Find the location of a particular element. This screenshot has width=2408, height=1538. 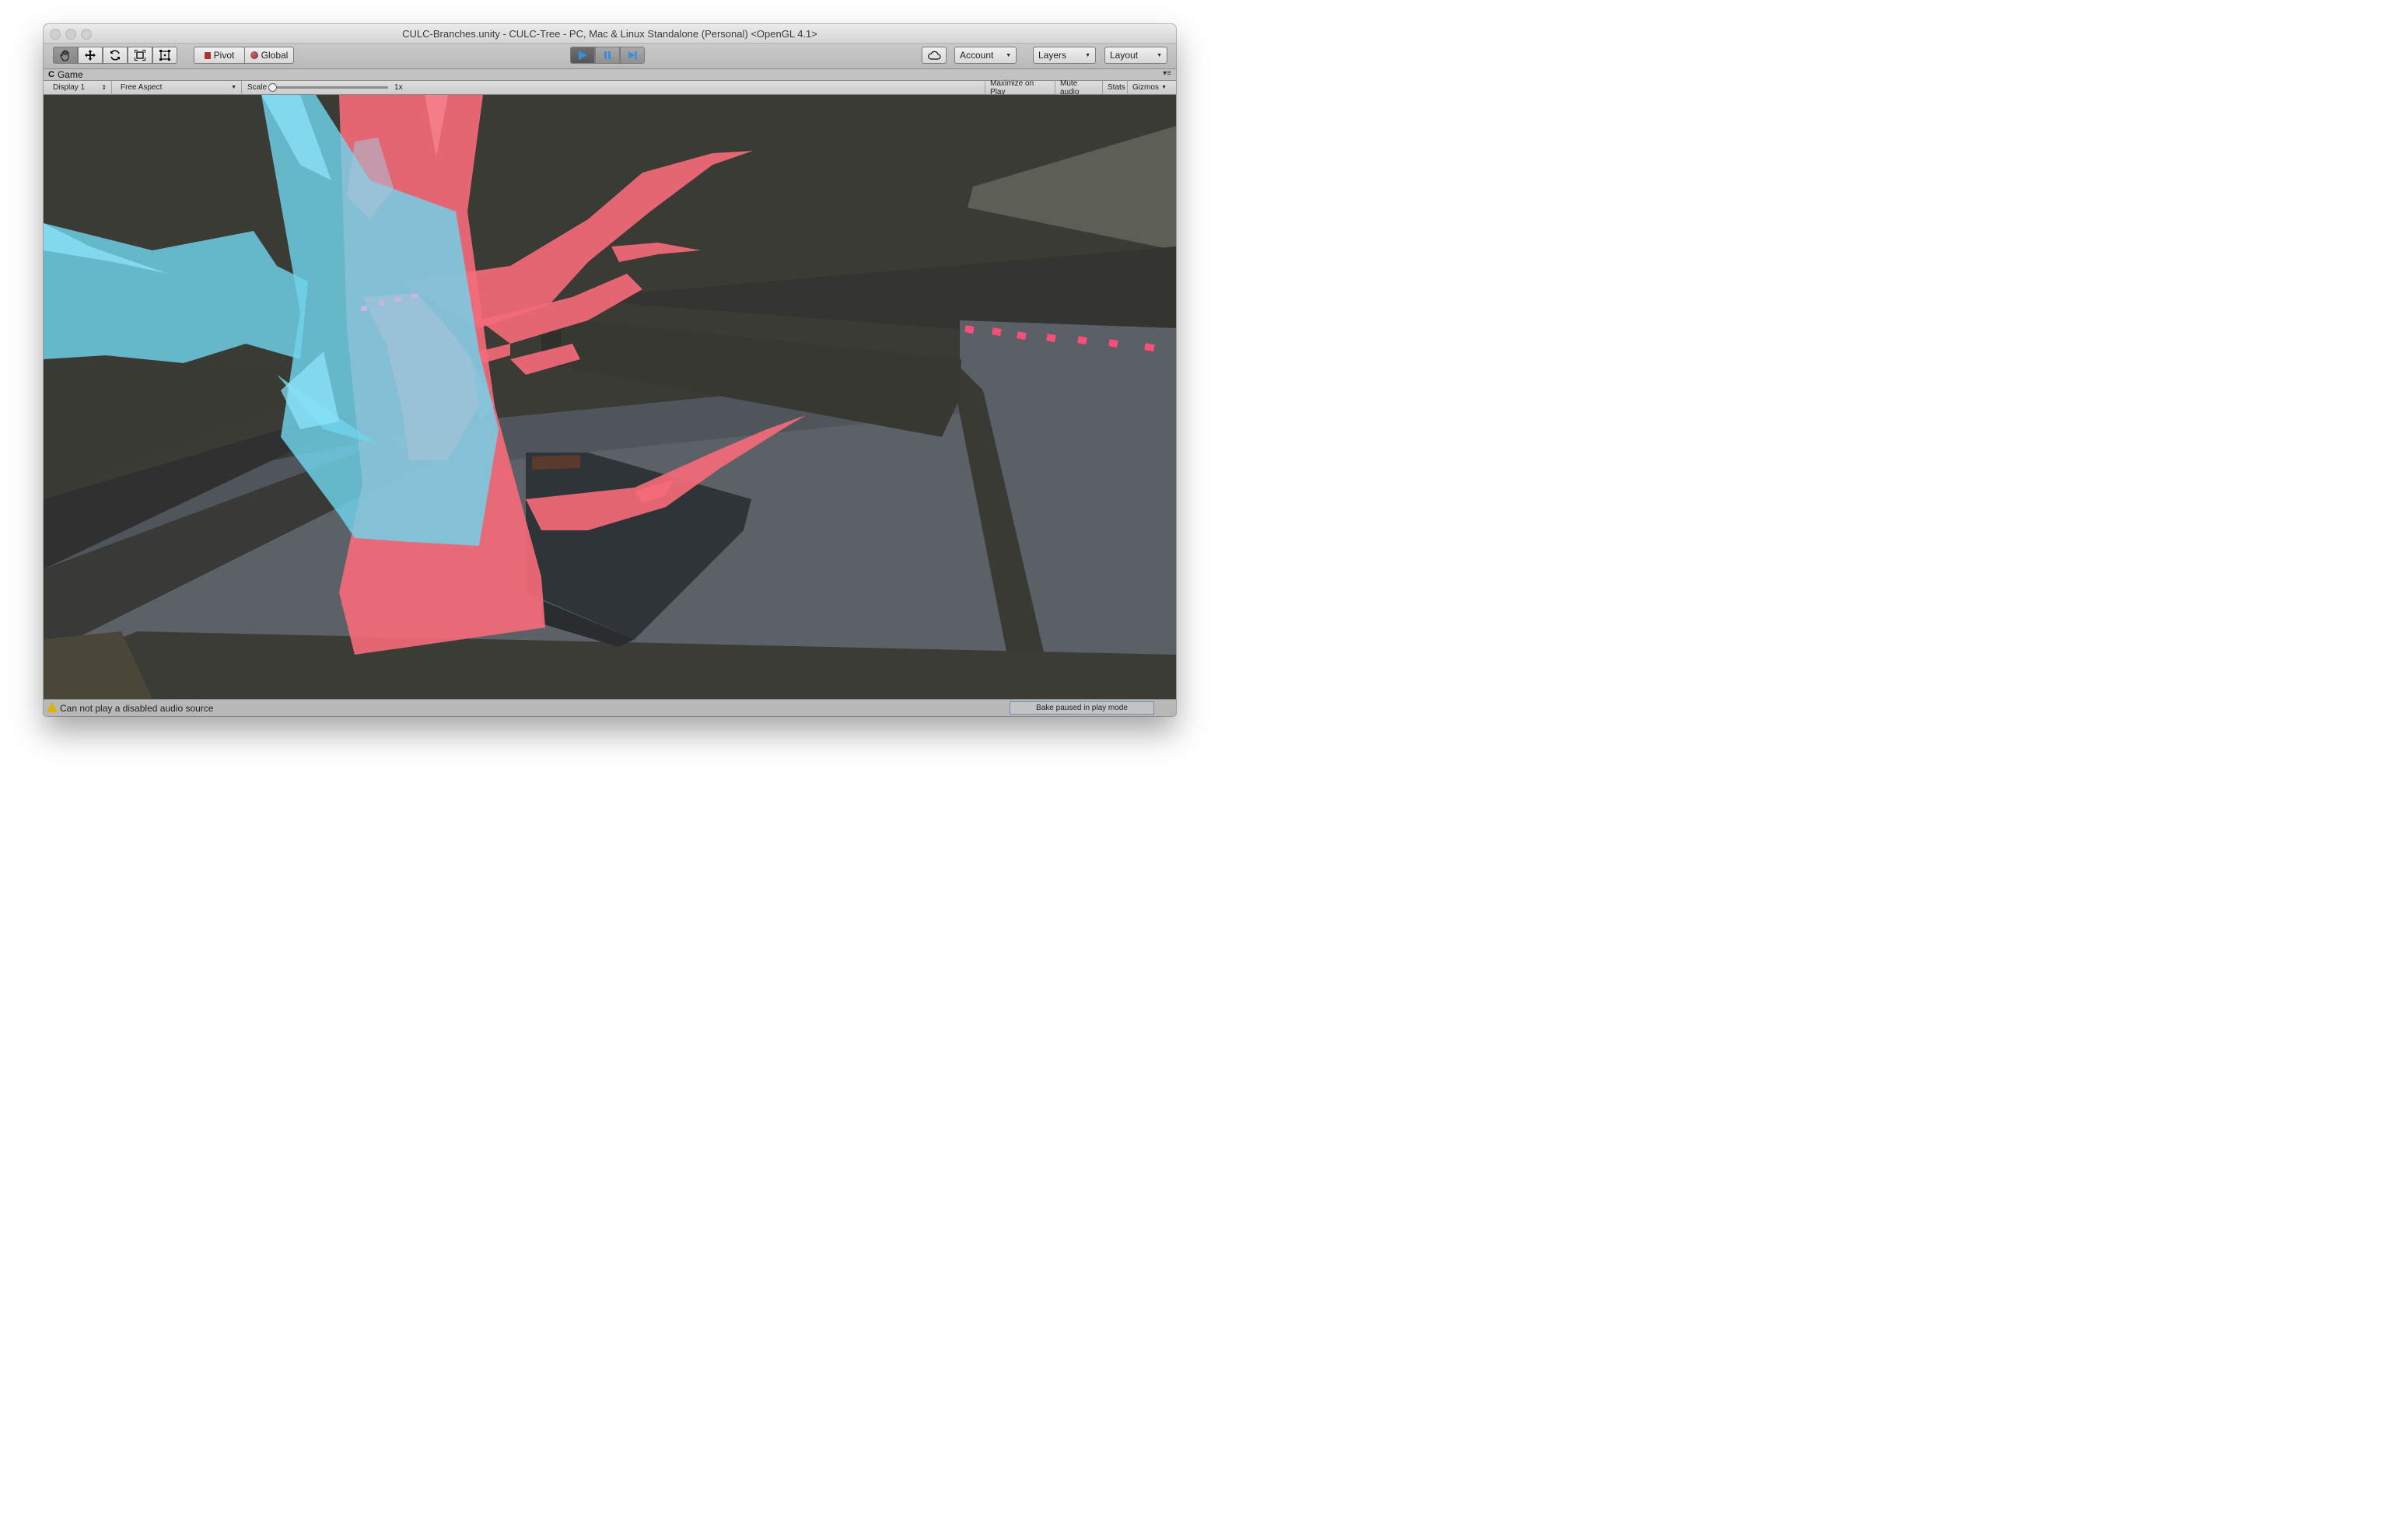

step-icon is located at coordinates (633, 55).